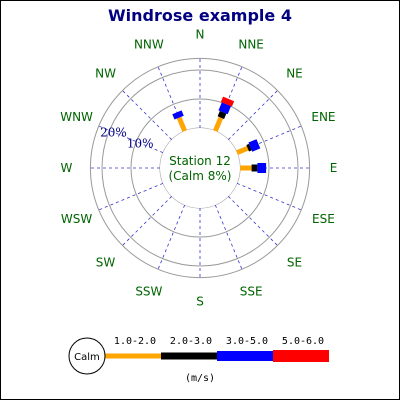 This screenshot has height=400, width=400. Describe the element at coordinates (200, 378) in the screenshot. I see `legend-unit-label: (m/s)` at that location.